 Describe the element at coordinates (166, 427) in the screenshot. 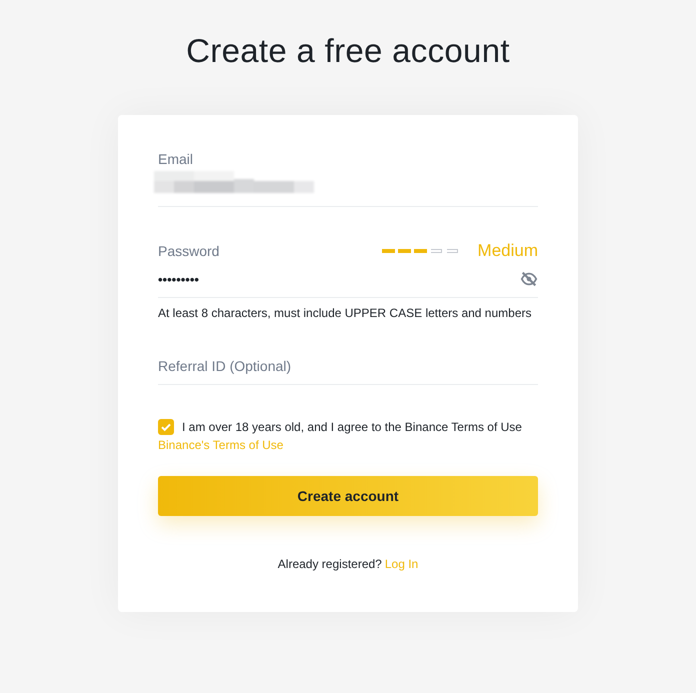

I see `agree-checkbox` at that location.